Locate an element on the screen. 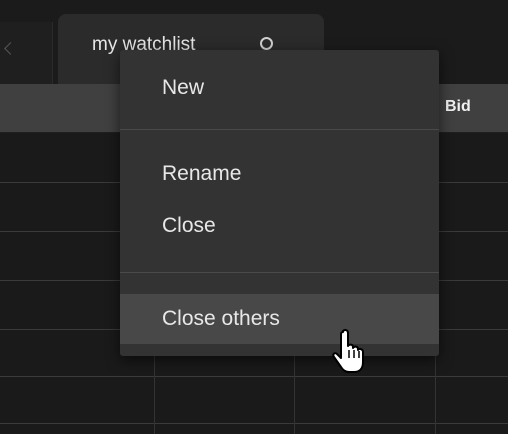  hand-pointer-icon is located at coordinates (348, 350).